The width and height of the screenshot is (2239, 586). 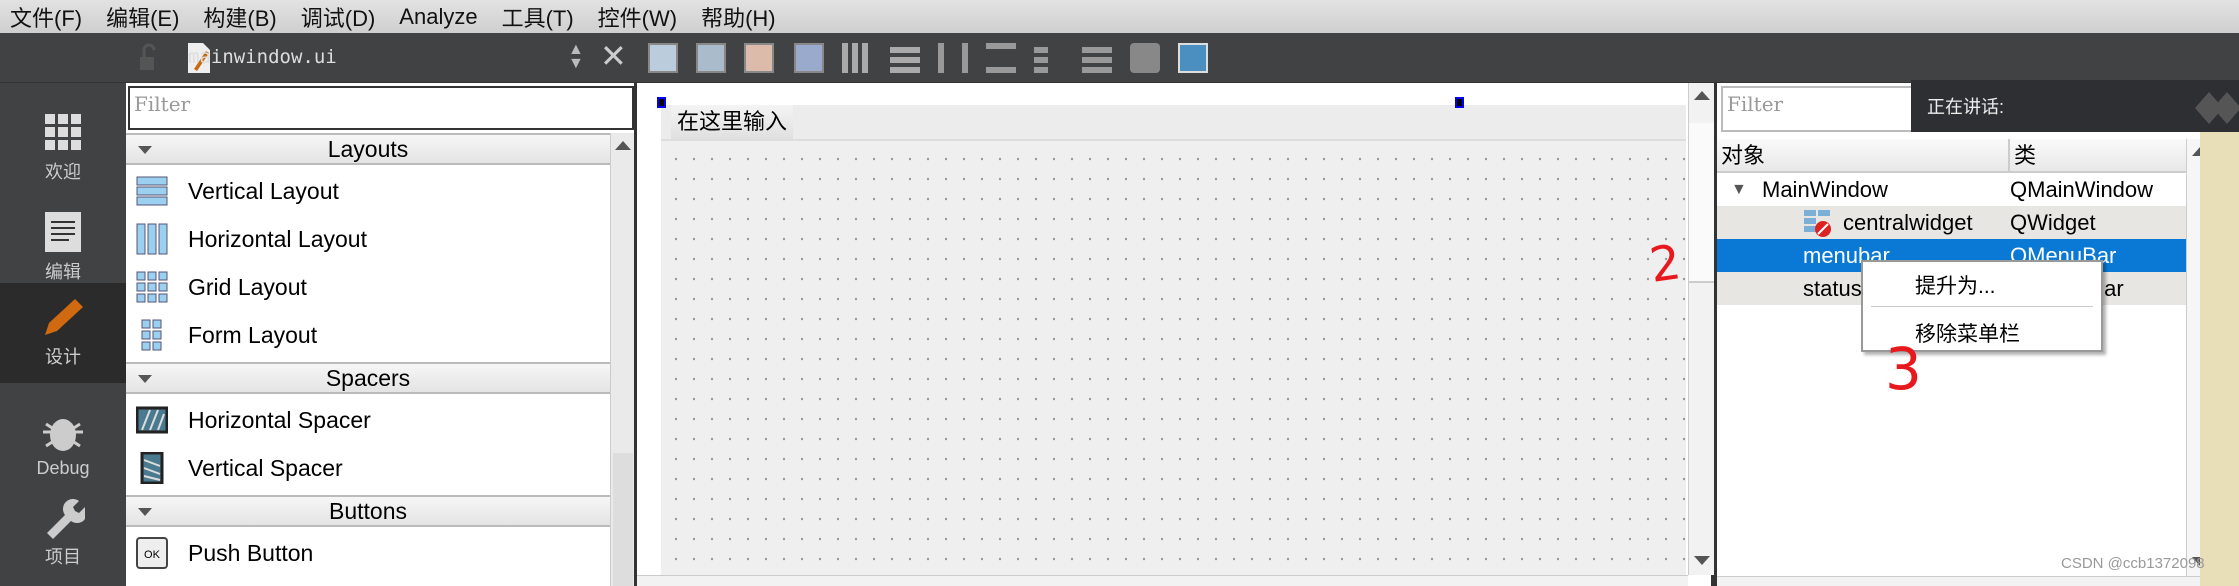 I want to click on menu-edit: 编辑(E), so click(x=149, y=17).